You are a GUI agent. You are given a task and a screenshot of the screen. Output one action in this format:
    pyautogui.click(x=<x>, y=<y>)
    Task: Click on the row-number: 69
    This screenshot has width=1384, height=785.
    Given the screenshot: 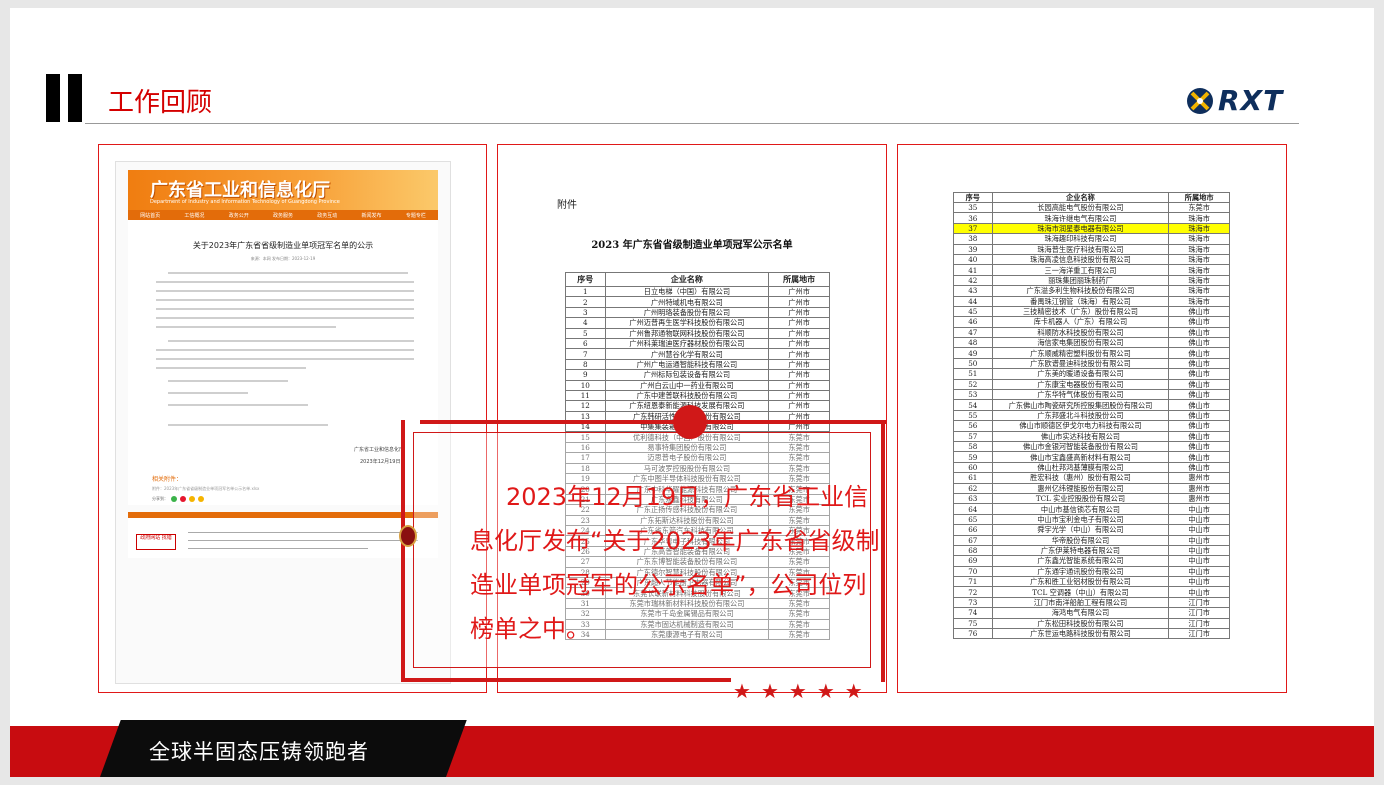 What is the action you would take?
    pyautogui.click(x=973, y=561)
    